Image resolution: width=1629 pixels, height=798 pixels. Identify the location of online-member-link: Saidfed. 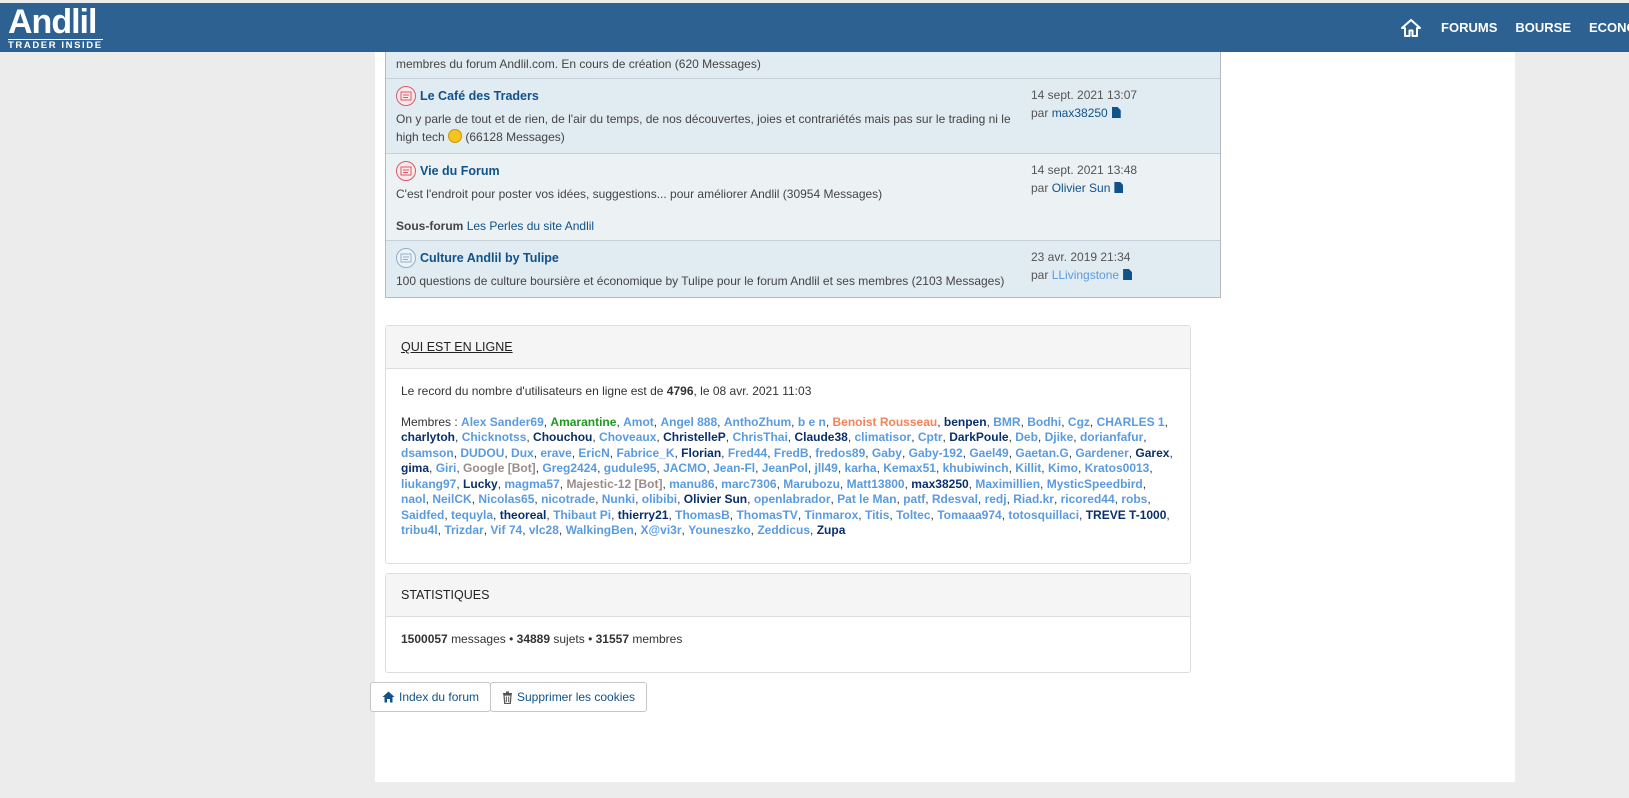
(422, 515).